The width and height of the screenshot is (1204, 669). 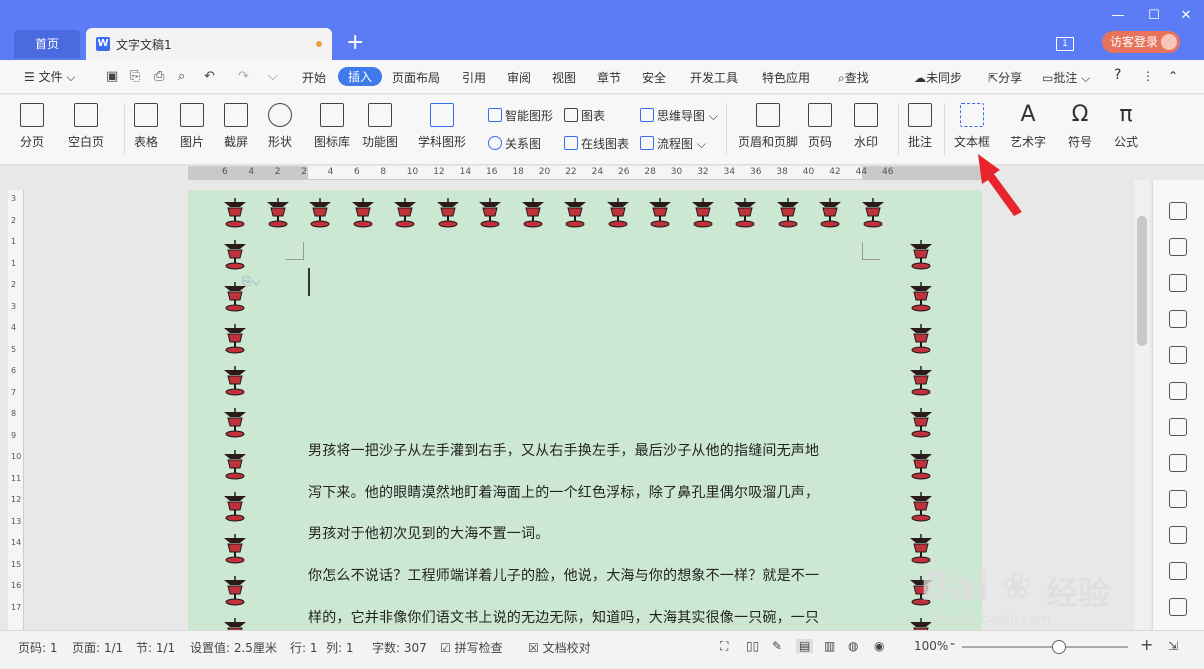 What do you see at coordinates (16, 585) in the screenshot?
I see `ruler-tick-label: 16` at bounding box center [16, 585].